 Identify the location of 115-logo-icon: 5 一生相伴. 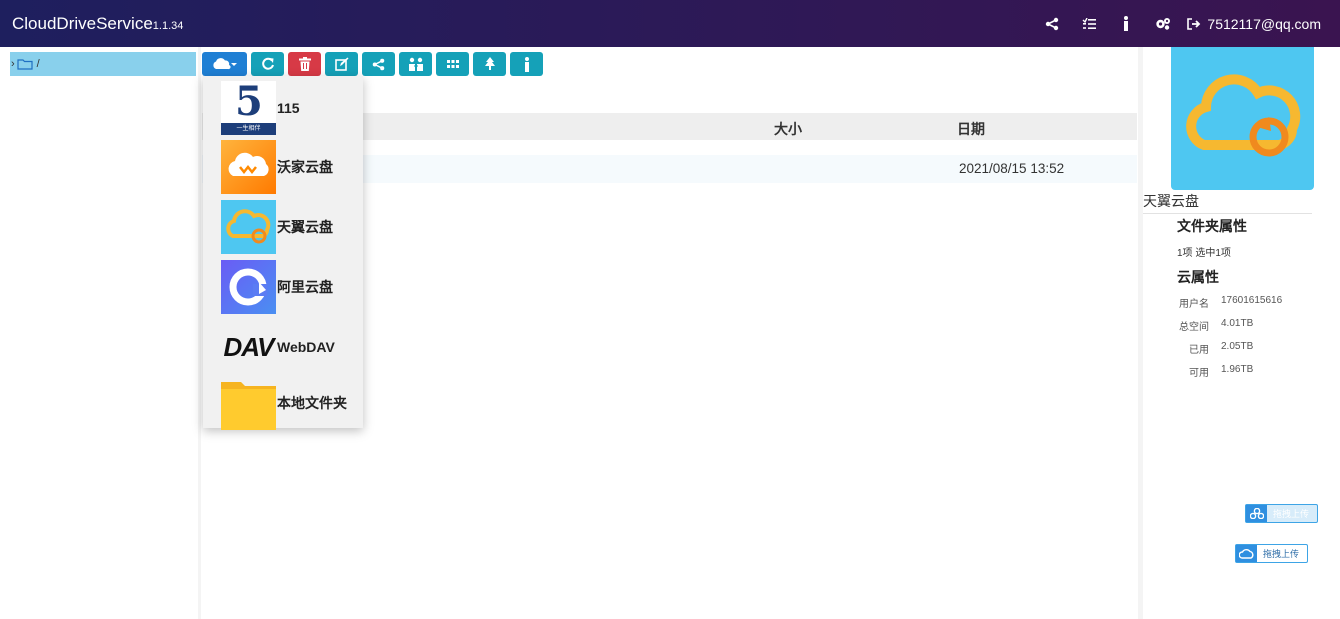
(248, 108).